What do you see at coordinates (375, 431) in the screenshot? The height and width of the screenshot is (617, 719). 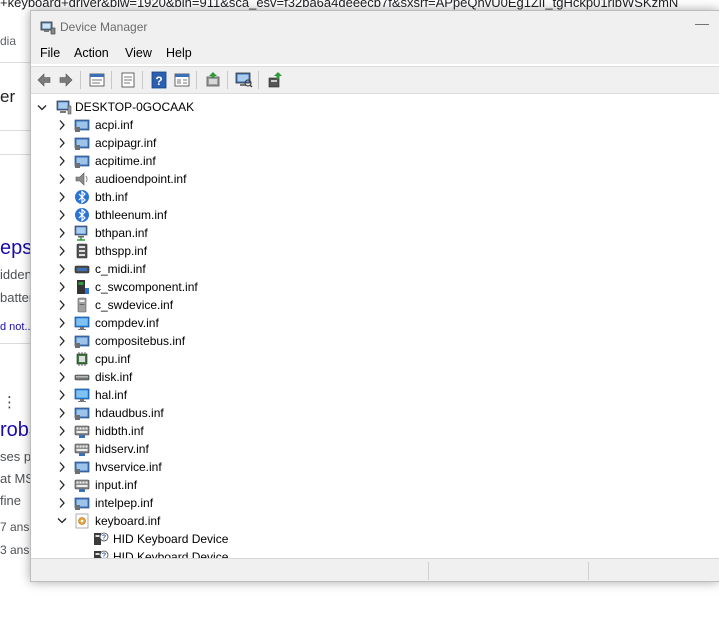 I see `tree-item: hidbth.inf` at bounding box center [375, 431].